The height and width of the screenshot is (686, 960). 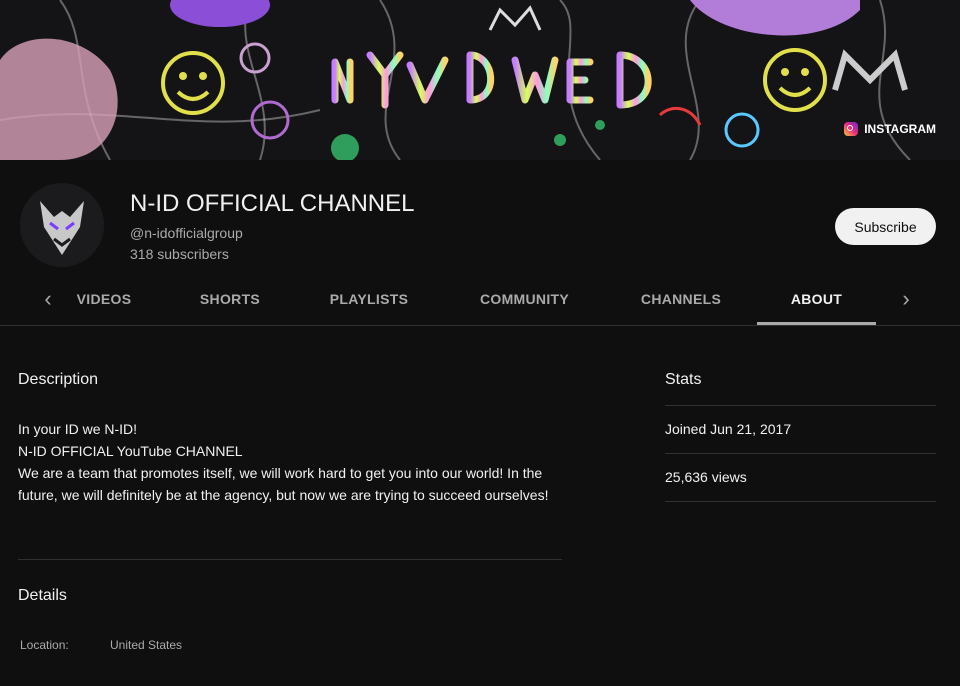 I want to click on avatar-logo-icon, so click(x=62, y=225).